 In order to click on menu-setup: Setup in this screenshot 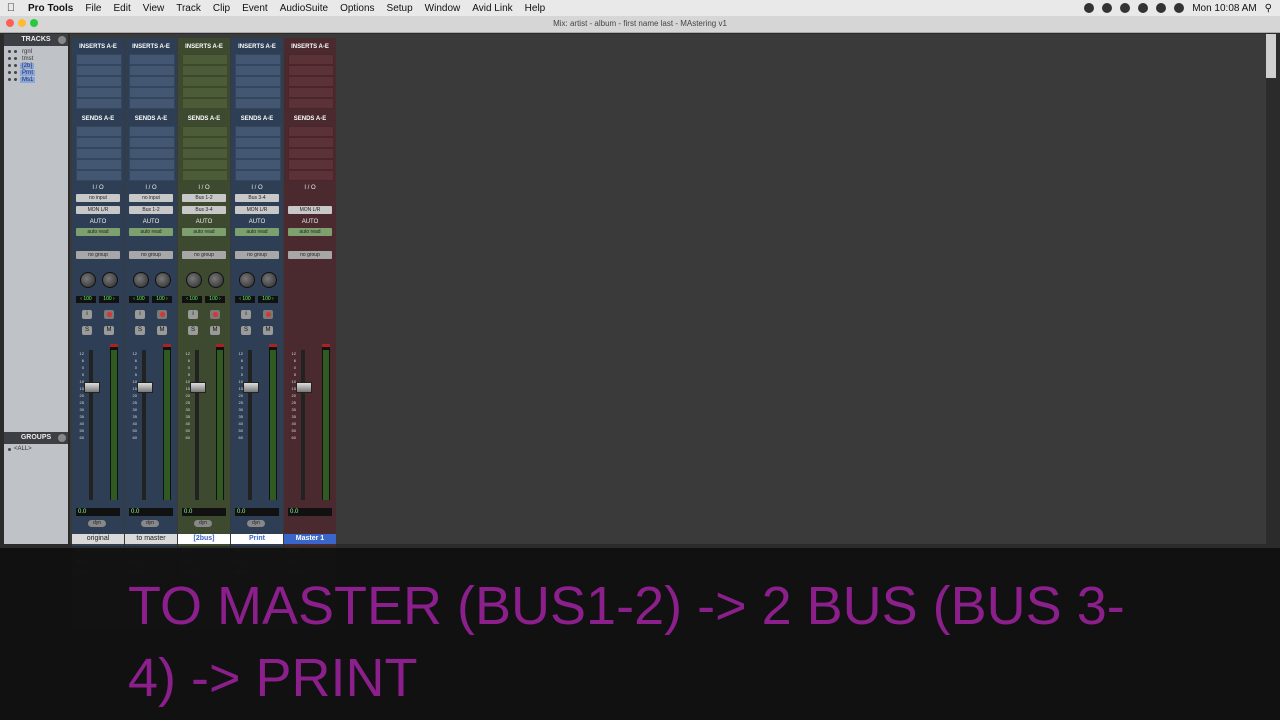, I will do `click(400, 8)`.